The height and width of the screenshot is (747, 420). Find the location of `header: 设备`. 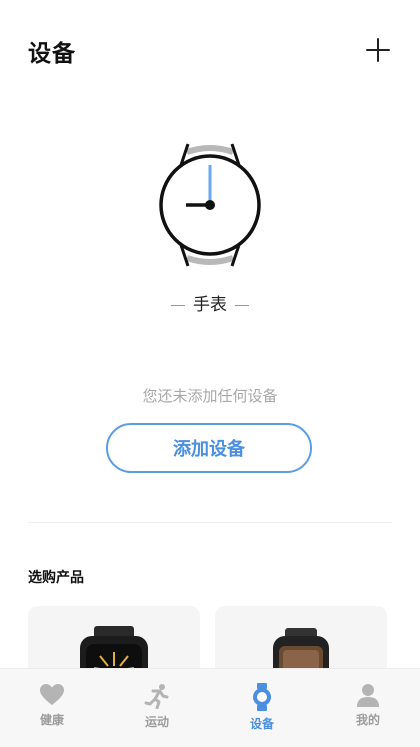

header: 设备 is located at coordinates (210, 50).